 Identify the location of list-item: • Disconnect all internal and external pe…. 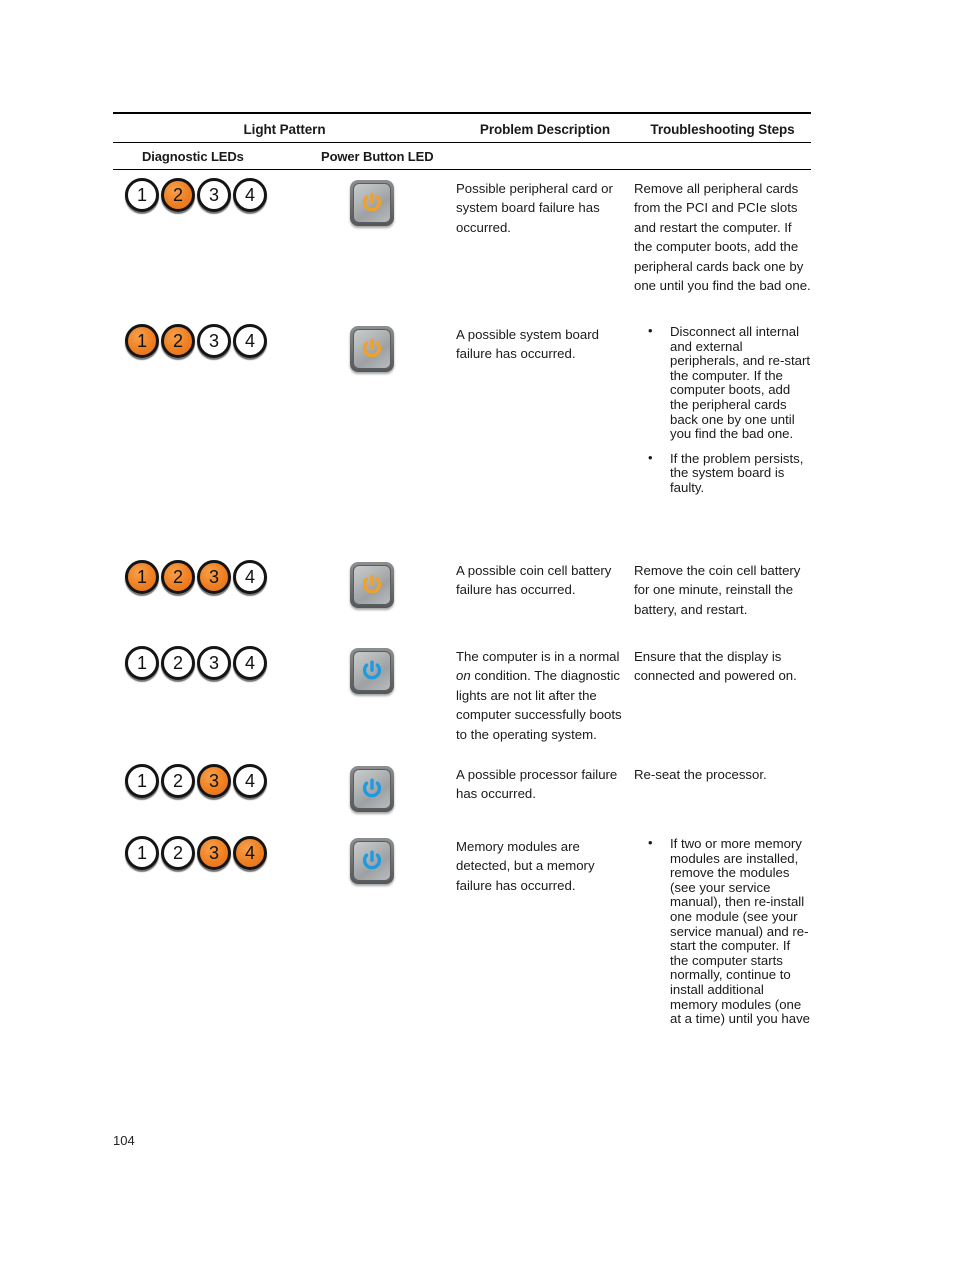
(722, 382).